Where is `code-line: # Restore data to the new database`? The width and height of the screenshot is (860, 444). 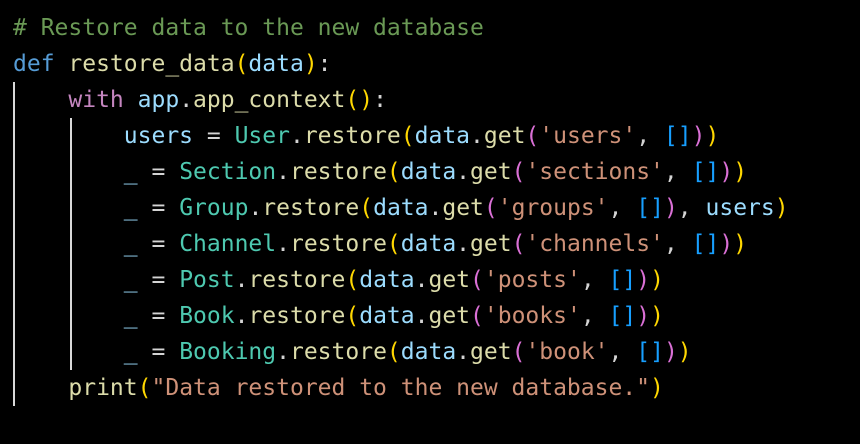
code-line: # Restore data to the new database is located at coordinates (248, 28).